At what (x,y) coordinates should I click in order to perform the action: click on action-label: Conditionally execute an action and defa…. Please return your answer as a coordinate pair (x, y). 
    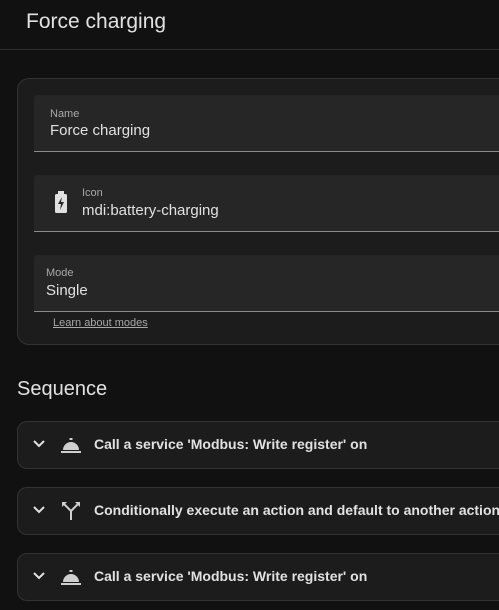
    Looking at the image, I should click on (296, 510).